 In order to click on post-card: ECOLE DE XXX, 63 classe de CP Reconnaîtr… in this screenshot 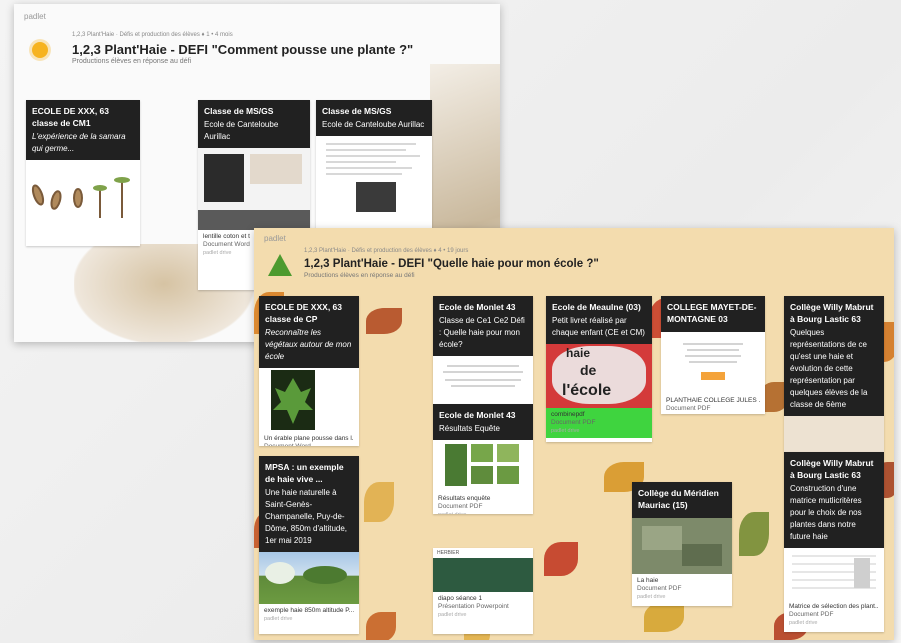, I will do `click(309, 371)`.